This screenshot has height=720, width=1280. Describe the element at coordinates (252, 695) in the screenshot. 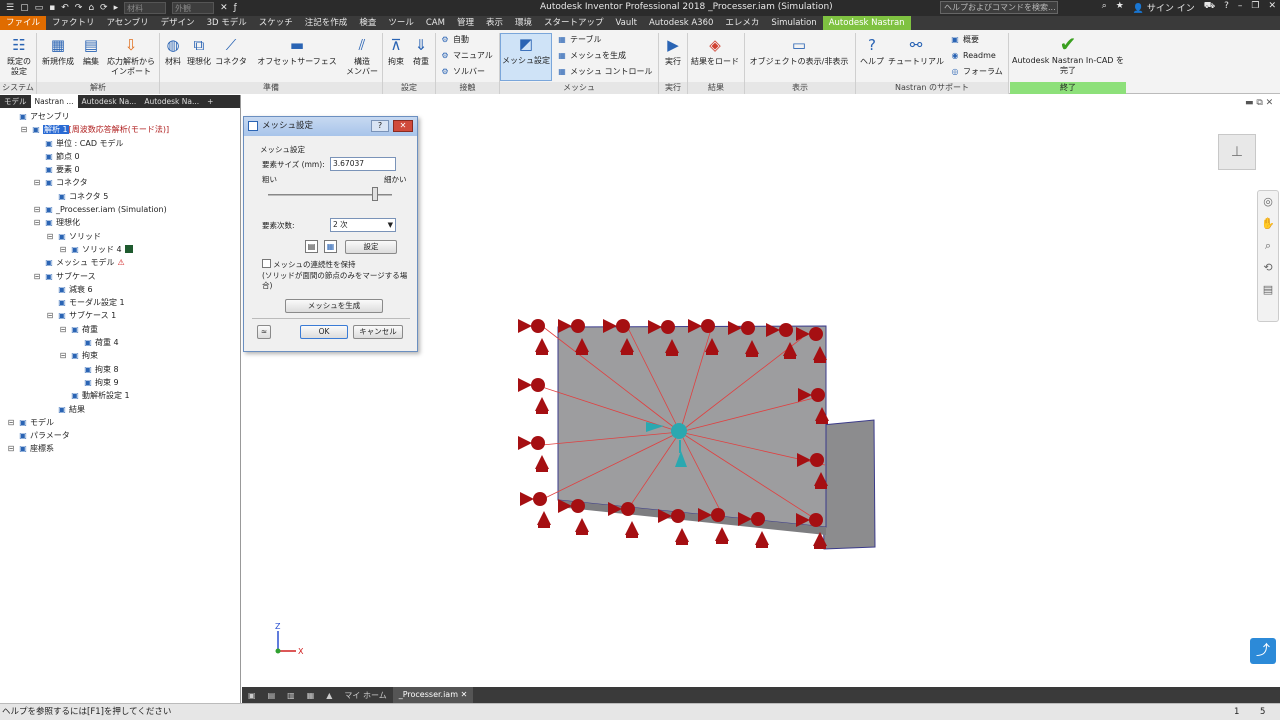

I see `tile-view-icon: ▣` at that location.